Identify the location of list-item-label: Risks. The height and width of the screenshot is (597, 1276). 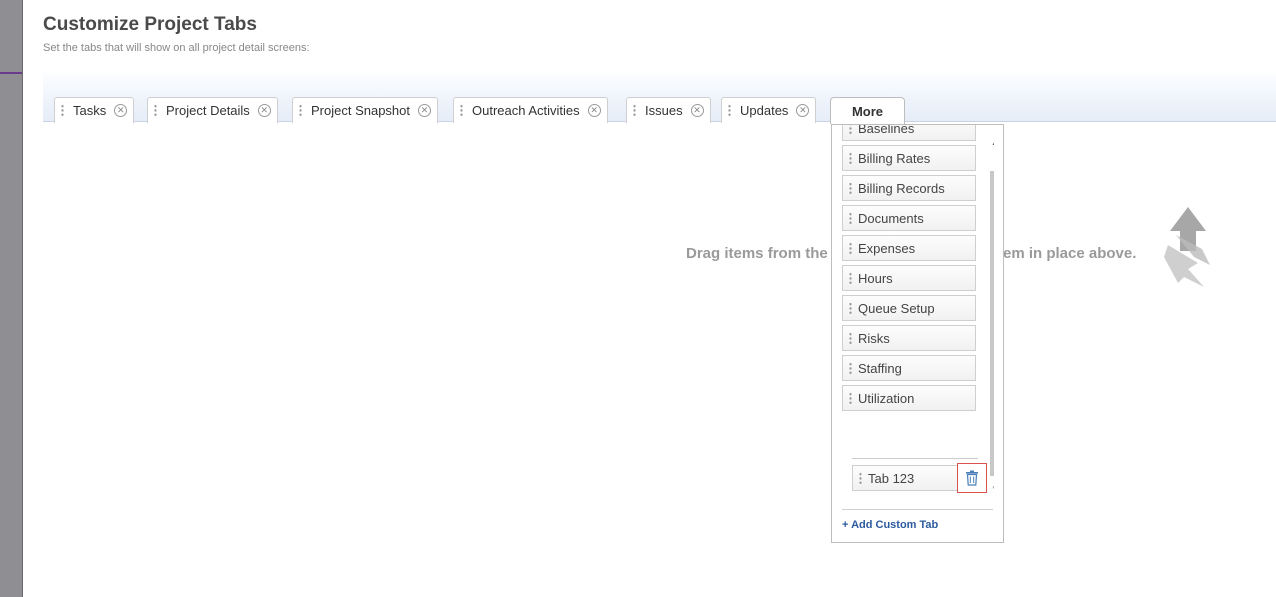
(874, 338).